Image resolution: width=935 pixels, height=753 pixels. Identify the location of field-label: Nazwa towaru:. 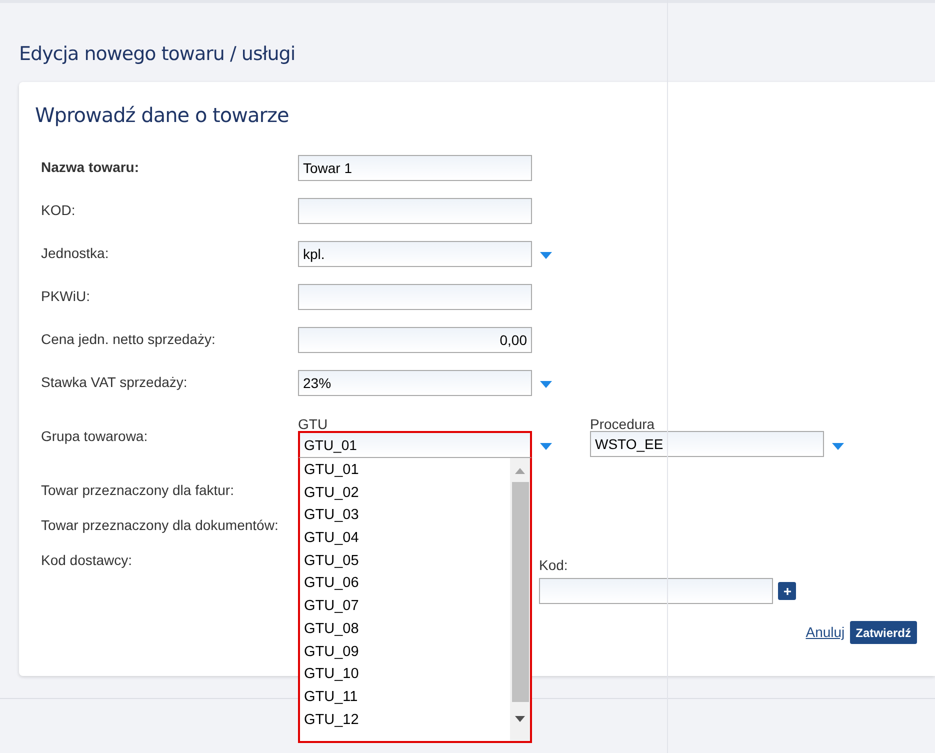
(90, 167).